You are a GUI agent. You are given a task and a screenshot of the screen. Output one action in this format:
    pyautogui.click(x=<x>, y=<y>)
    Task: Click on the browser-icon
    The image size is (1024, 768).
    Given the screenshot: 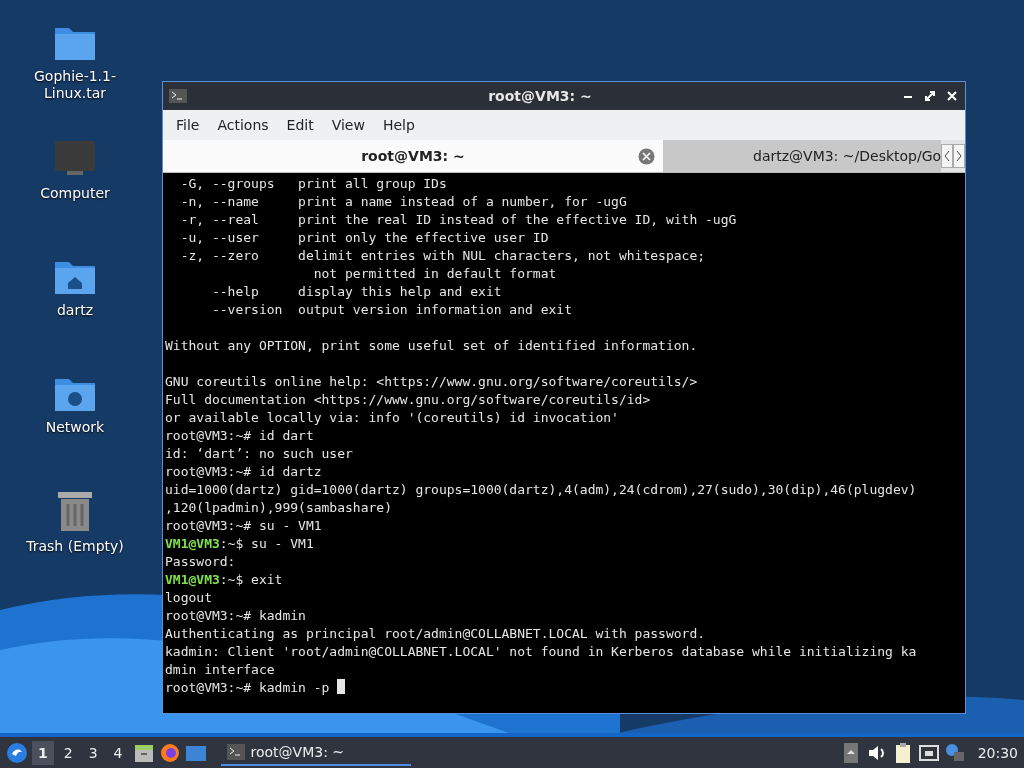 What is the action you would take?
    pyautogui.click(x=169, y=752)
    